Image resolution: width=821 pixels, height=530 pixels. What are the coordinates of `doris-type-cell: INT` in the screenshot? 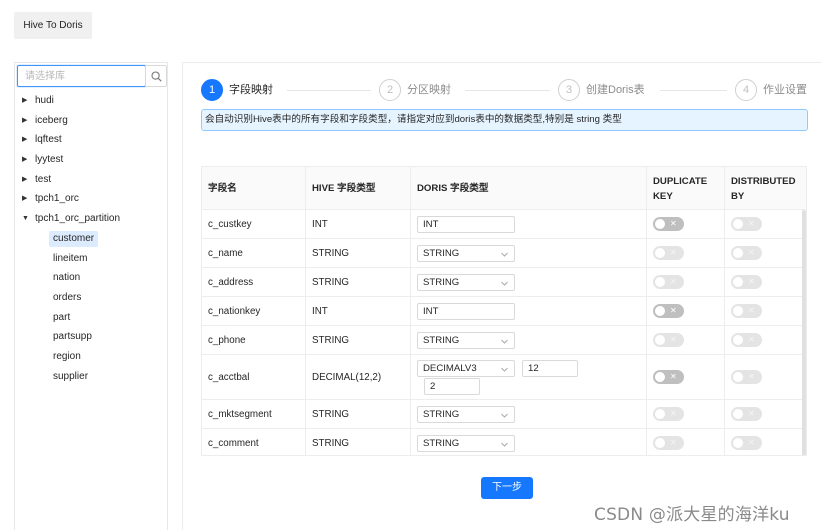 It's located at (529, 311).